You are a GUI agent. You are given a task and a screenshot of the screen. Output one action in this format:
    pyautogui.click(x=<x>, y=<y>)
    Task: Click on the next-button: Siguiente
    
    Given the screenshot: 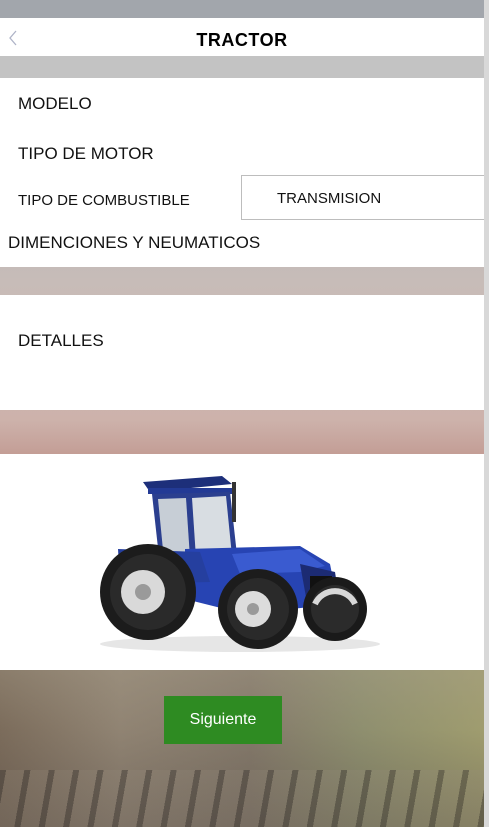 What is the action you would take?
    pyautogui.click(x=223, y=720)
    